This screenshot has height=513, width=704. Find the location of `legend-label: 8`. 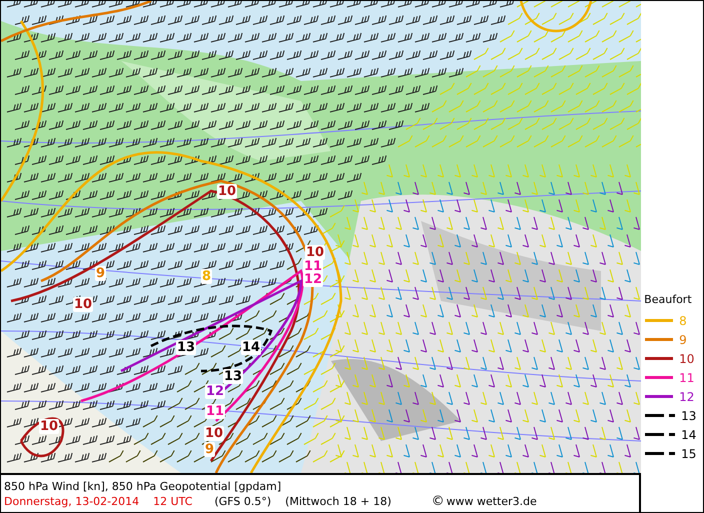

legend-label: 8 is located at coordinates (683, 321).